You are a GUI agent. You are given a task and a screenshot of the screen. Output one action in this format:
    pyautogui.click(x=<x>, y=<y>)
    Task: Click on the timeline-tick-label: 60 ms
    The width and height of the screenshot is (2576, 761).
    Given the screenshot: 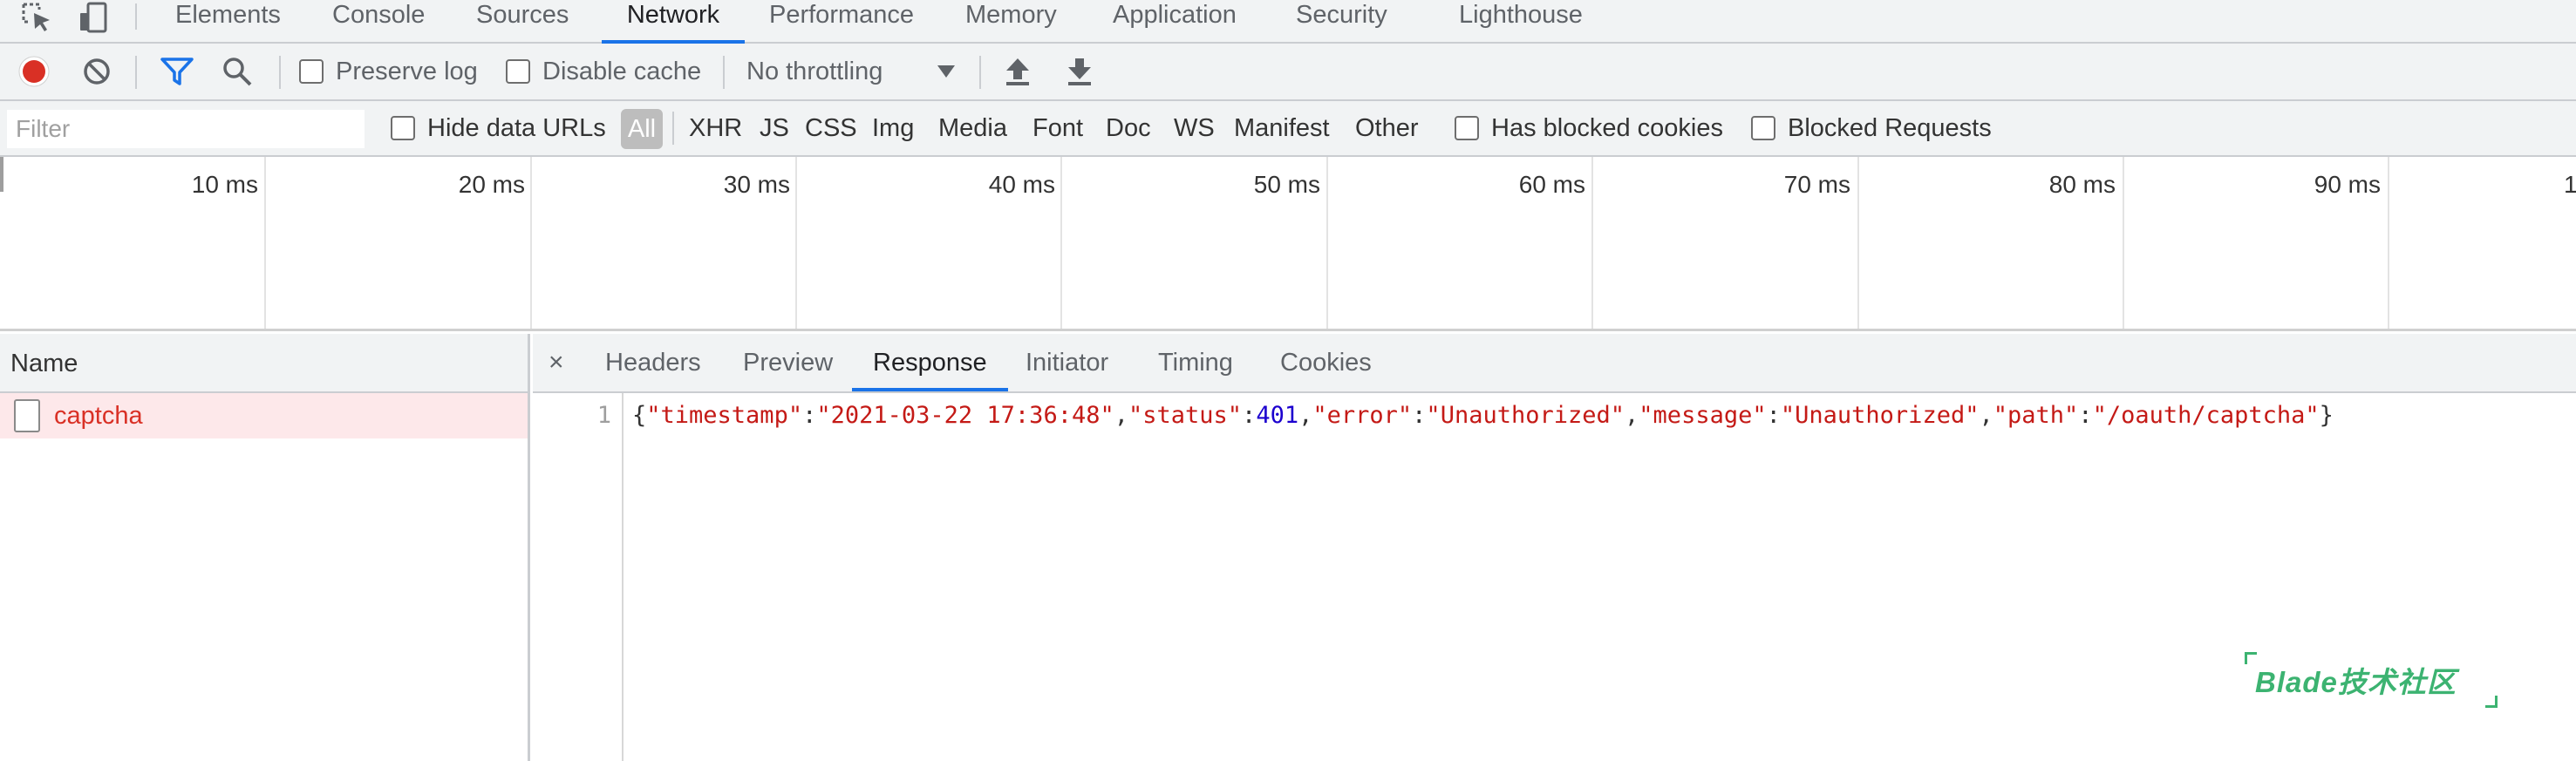 What is the action you would take?
    pyautogui.click(x=1552, y=185)
    